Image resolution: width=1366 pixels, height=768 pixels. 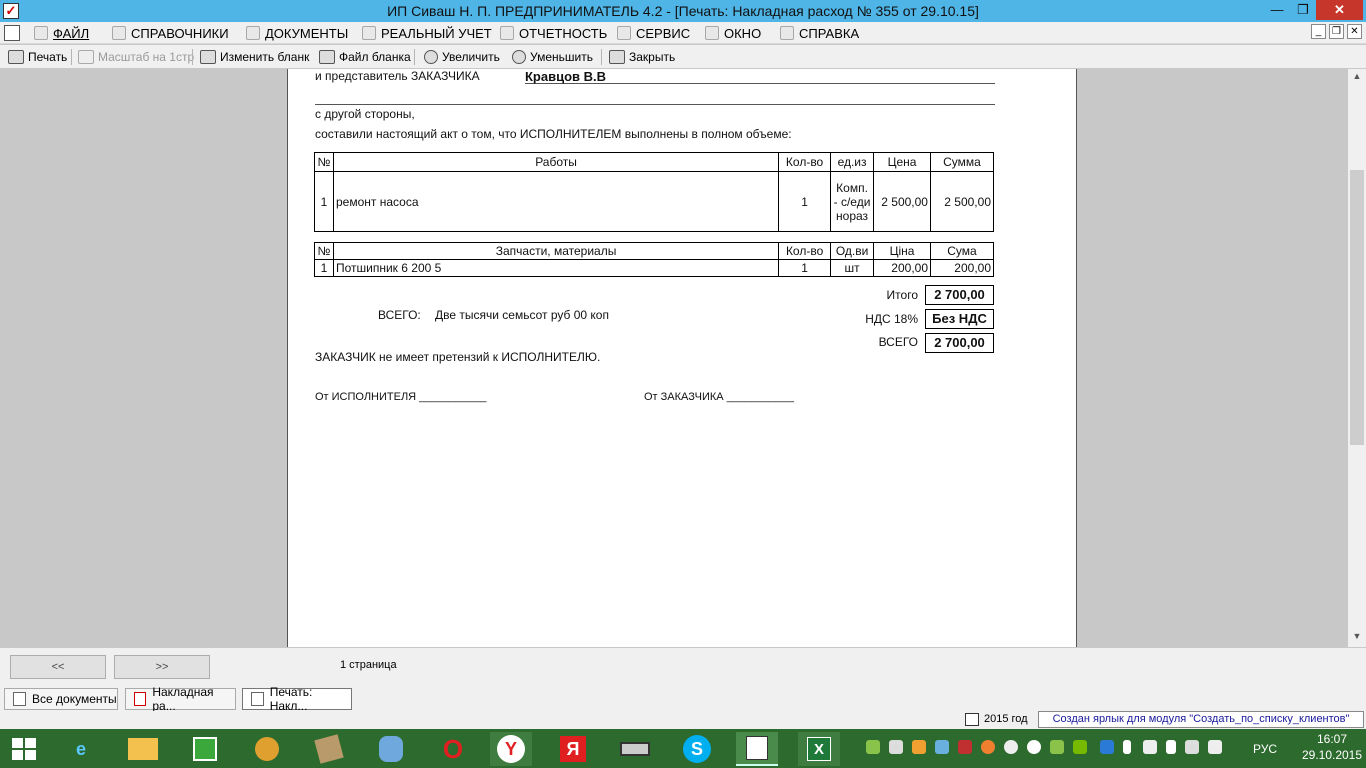 I want to click on predprinimatel-app-icon, so click(x=757, y=749).